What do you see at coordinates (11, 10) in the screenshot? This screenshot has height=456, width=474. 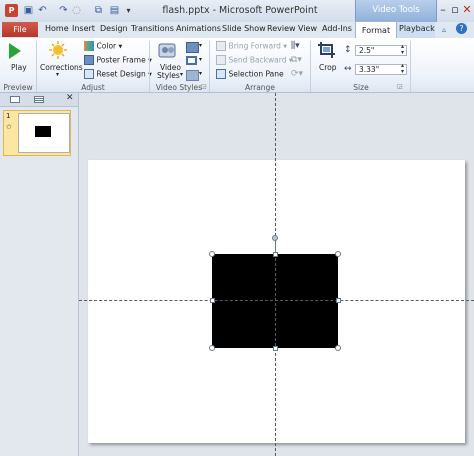 I see `powerpoint-logo-icon: P` at bounding box center [11, 10].